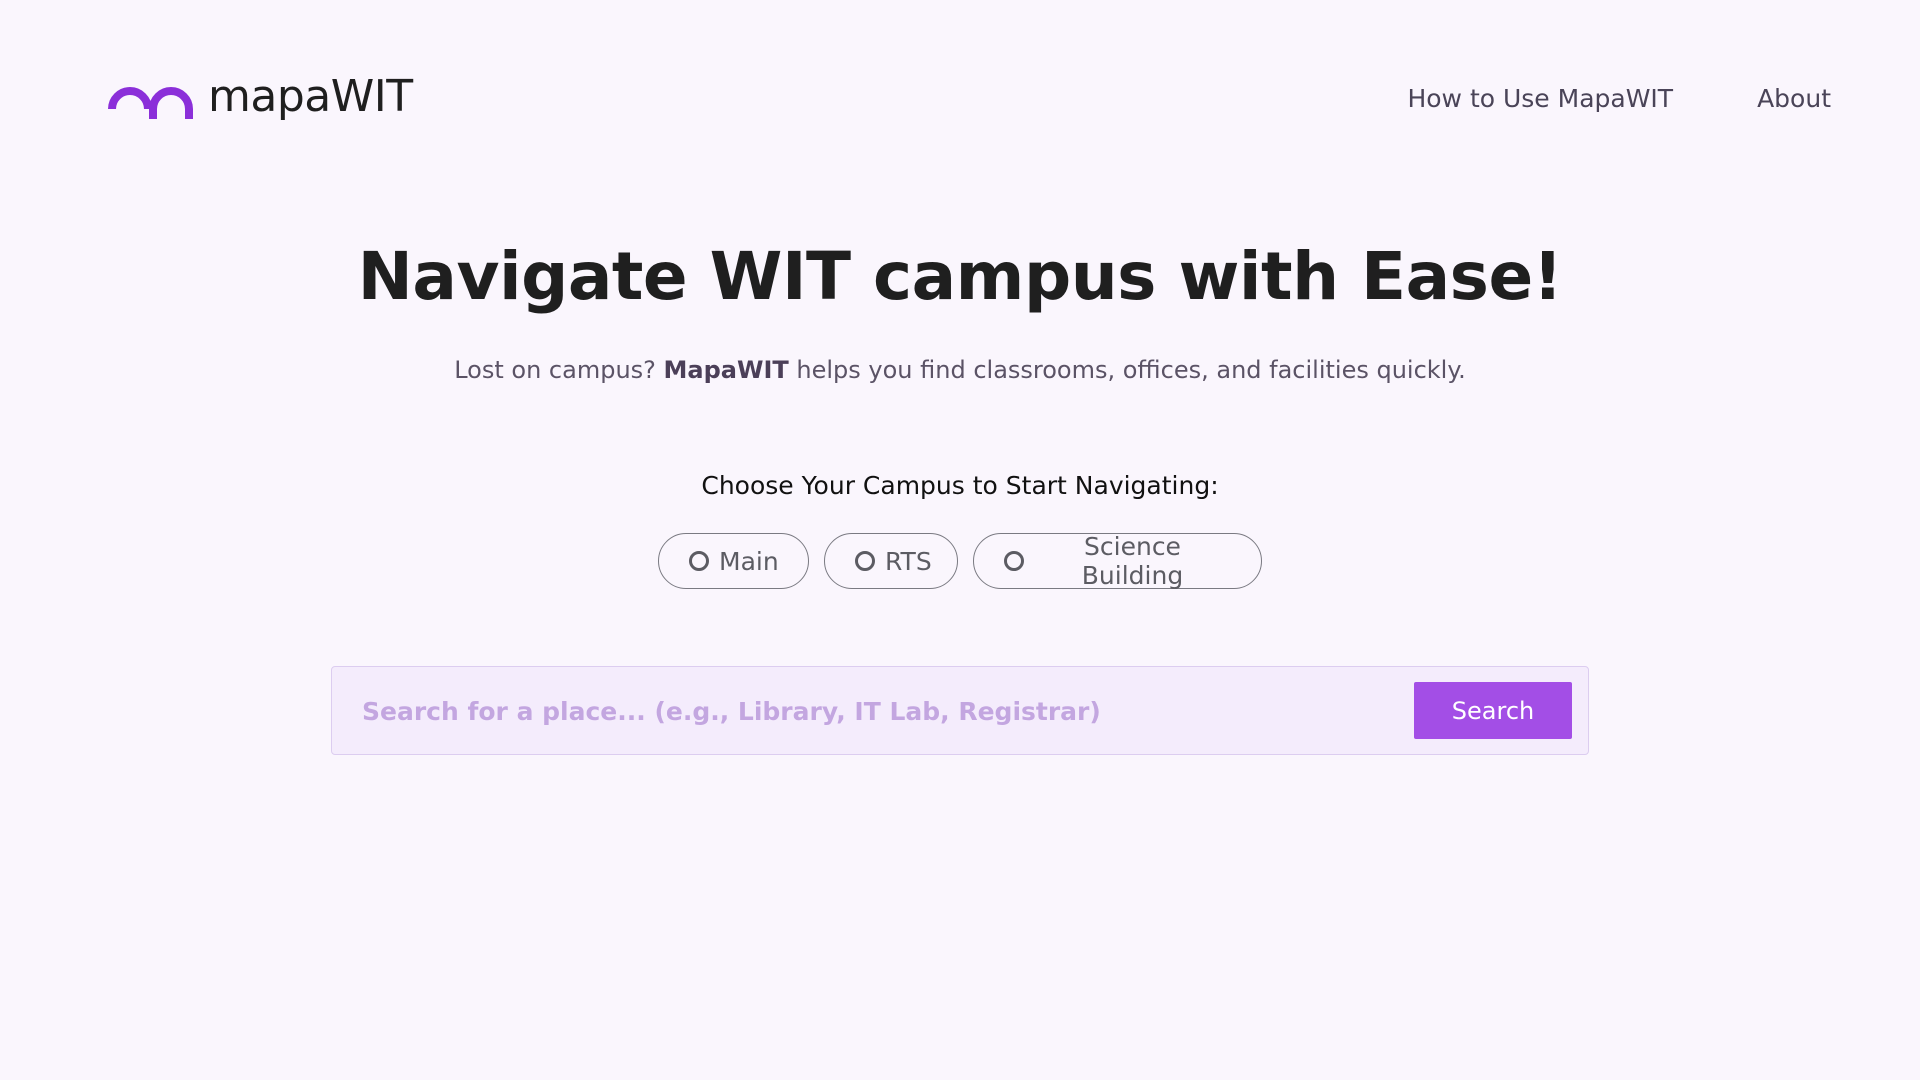 This screenshot has height=1080, width=1920. What do you see at coordinates (1794, 98) in the screenshot?
I see `nav-about: About` at bounding box center [1794, 98].